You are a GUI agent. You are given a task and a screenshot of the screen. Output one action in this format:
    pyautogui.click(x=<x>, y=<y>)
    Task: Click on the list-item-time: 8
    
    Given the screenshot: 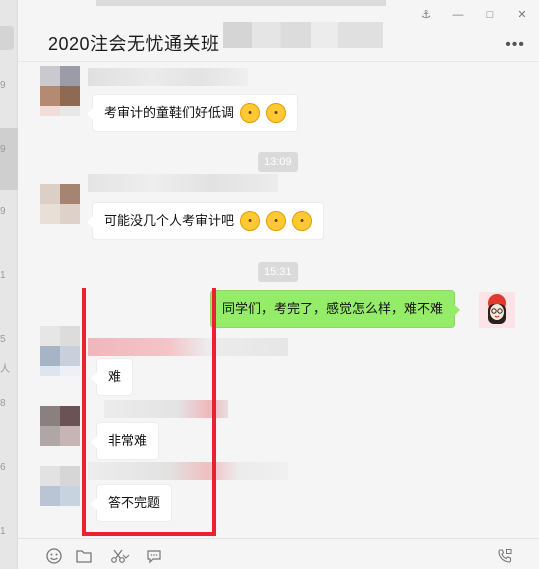 What is the action you would take?
    pyautogui.click(x=3, y=403)
    